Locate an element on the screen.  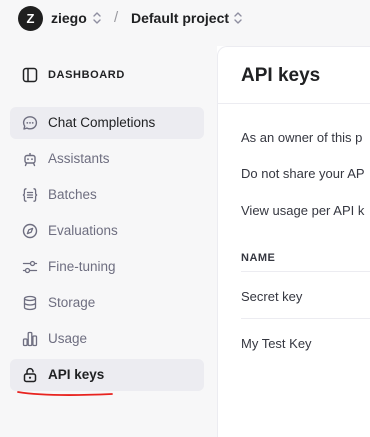
table-row: My Test Key is located at coordinates (276, 343).